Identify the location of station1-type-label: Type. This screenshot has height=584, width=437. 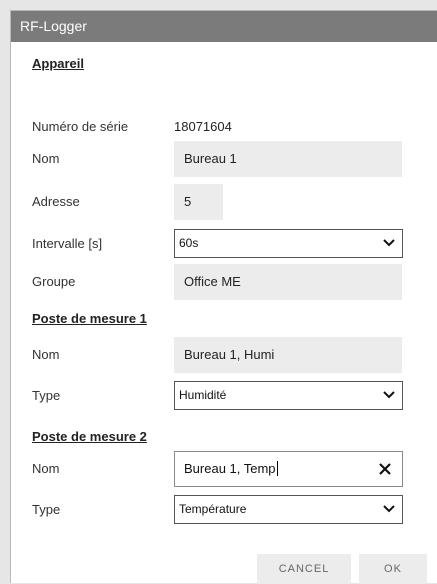
(46, 395).